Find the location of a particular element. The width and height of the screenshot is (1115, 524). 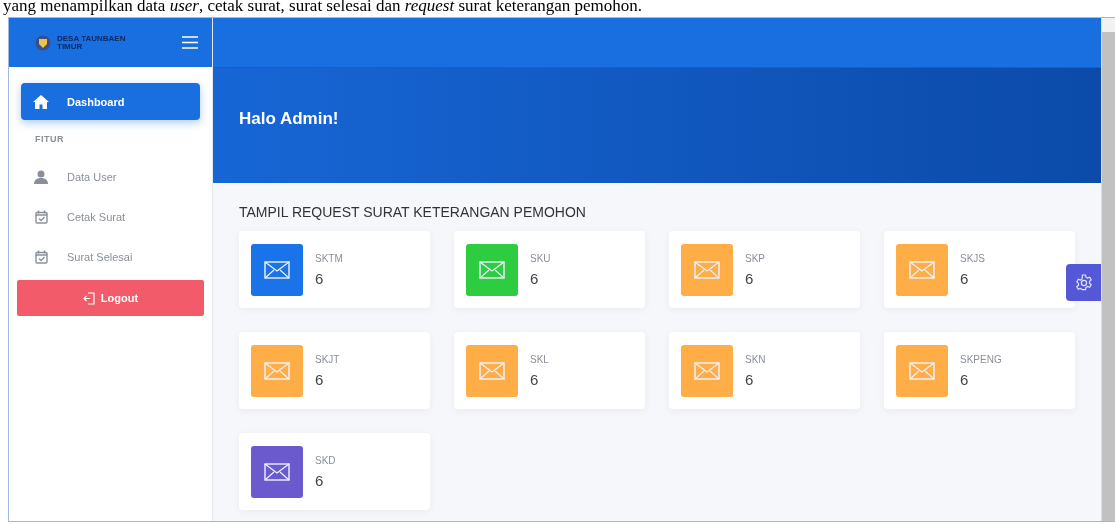

scrollbar is located at coordinates (1108, 269).